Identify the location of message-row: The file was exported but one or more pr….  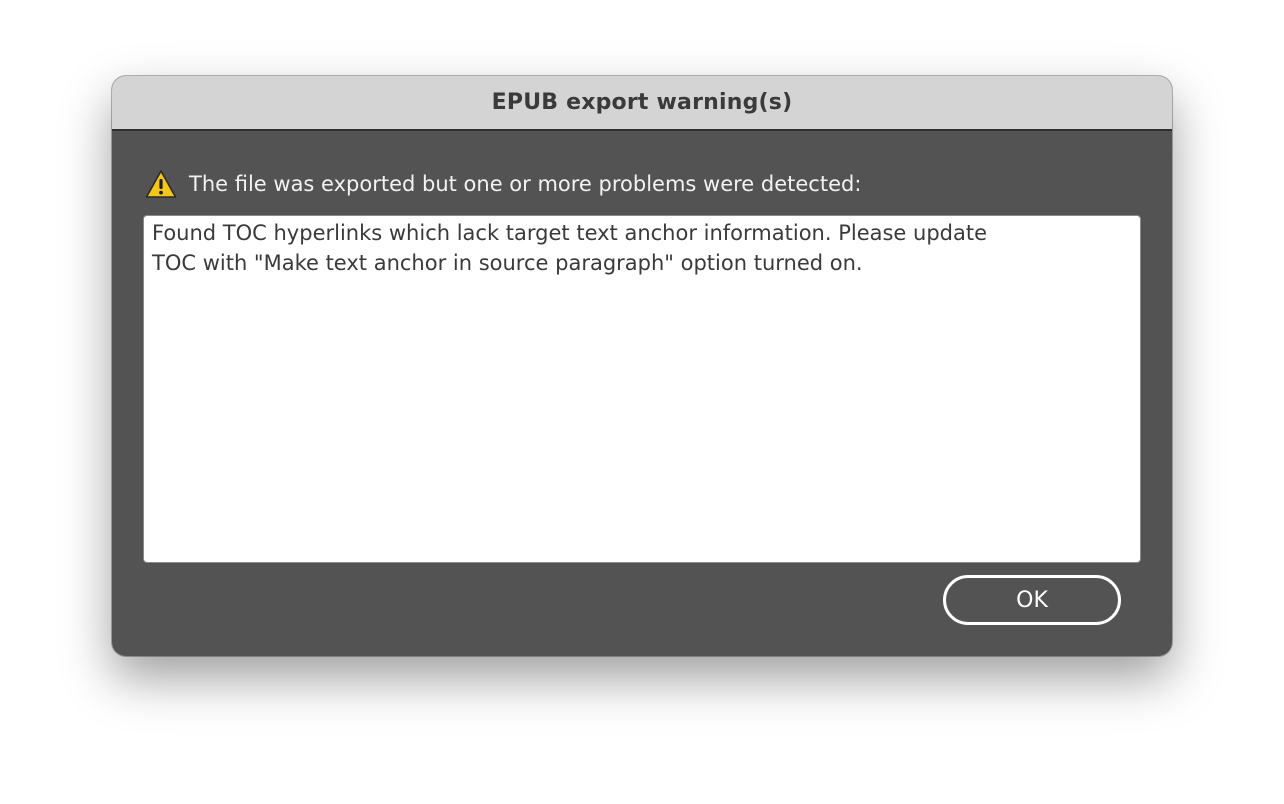
(503, 184).